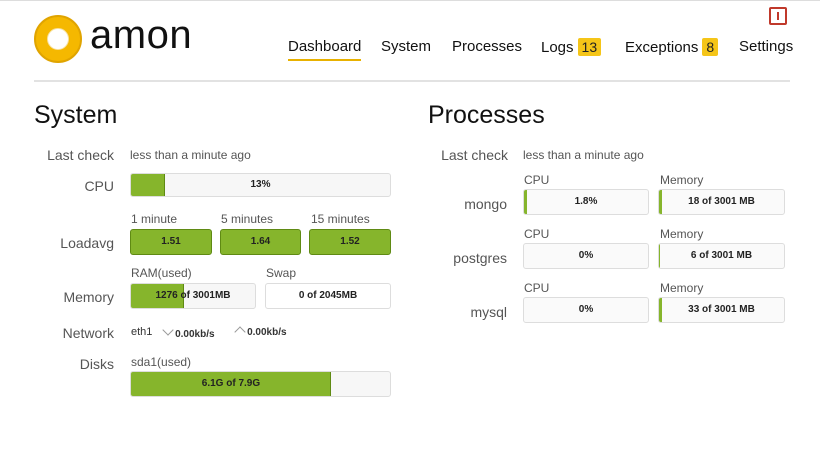 This screenshot has width=820, height=449. I want to click on process-memory-value: 18 of 3001 MB, so click(721, 201).